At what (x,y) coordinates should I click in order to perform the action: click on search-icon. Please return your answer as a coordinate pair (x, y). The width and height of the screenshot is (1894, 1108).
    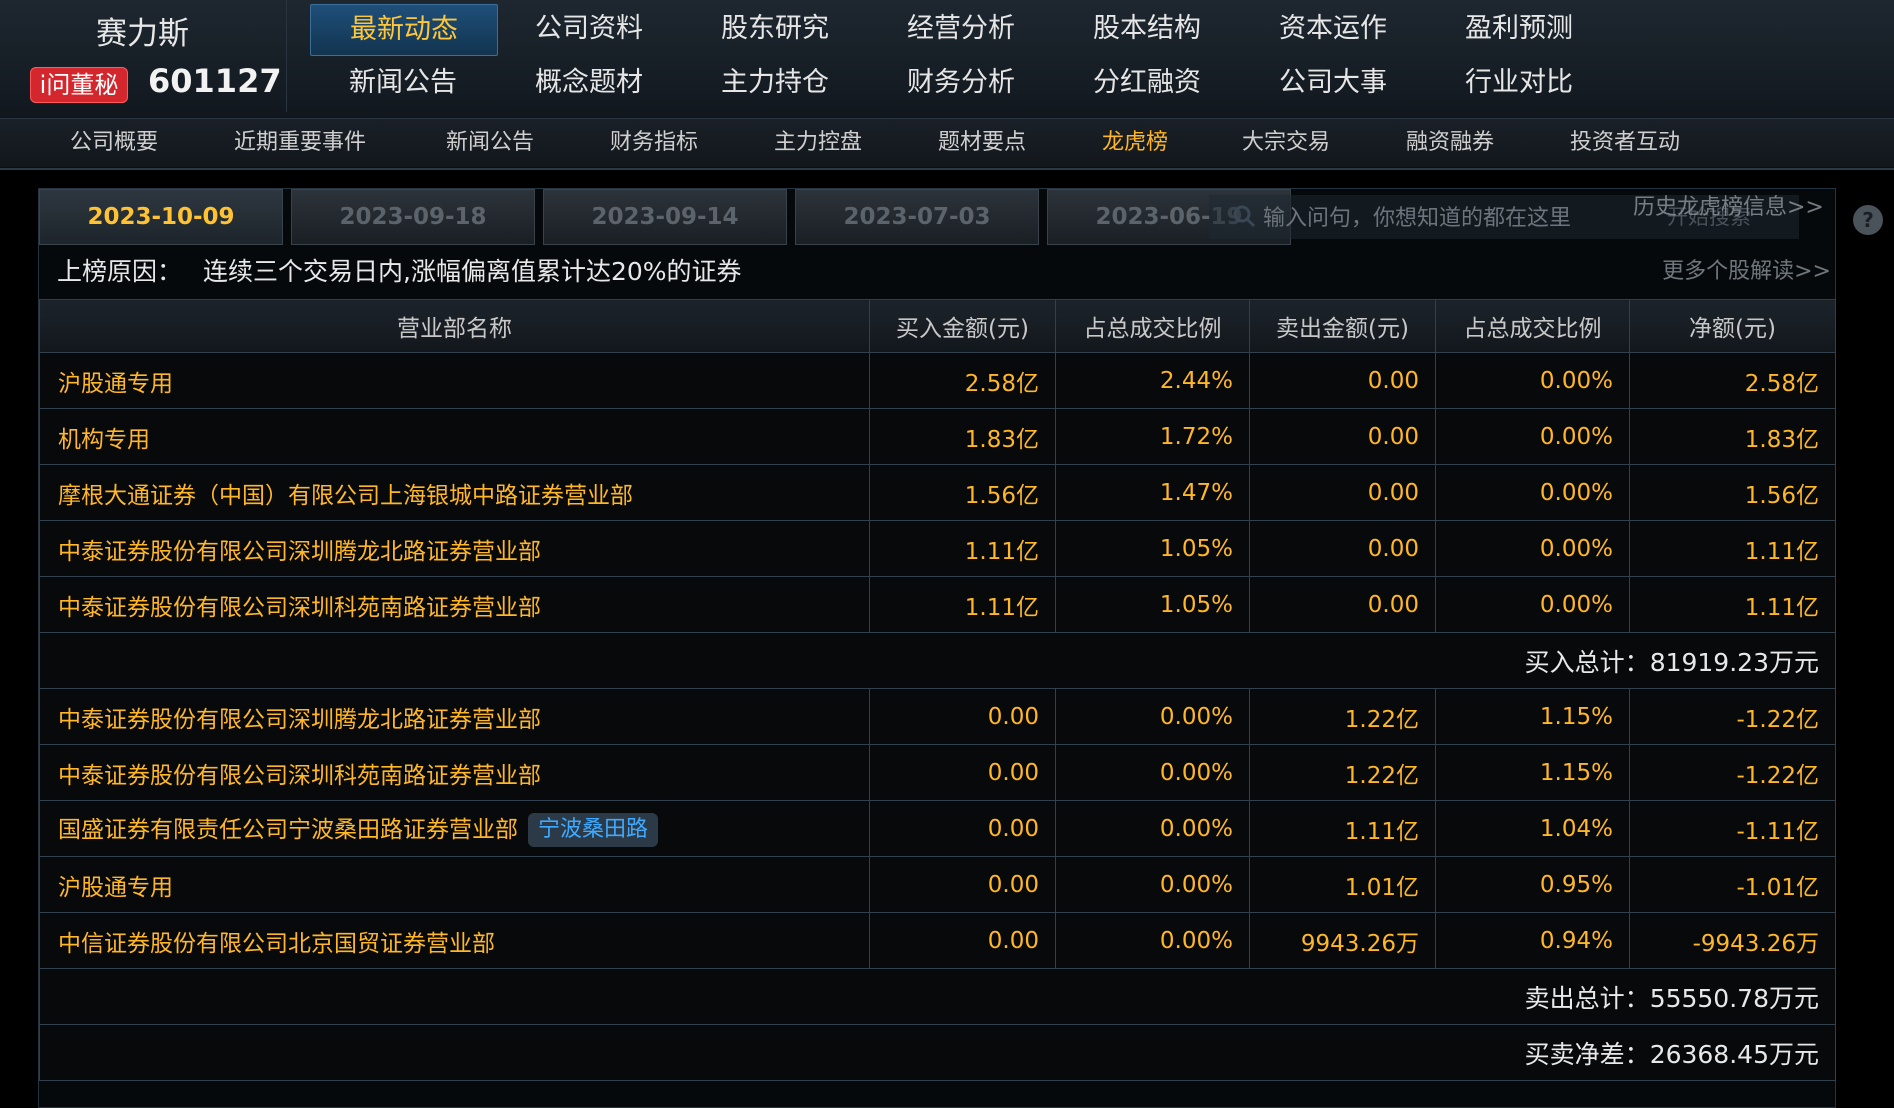
    Looking at the image, I should click on (1244, 216).